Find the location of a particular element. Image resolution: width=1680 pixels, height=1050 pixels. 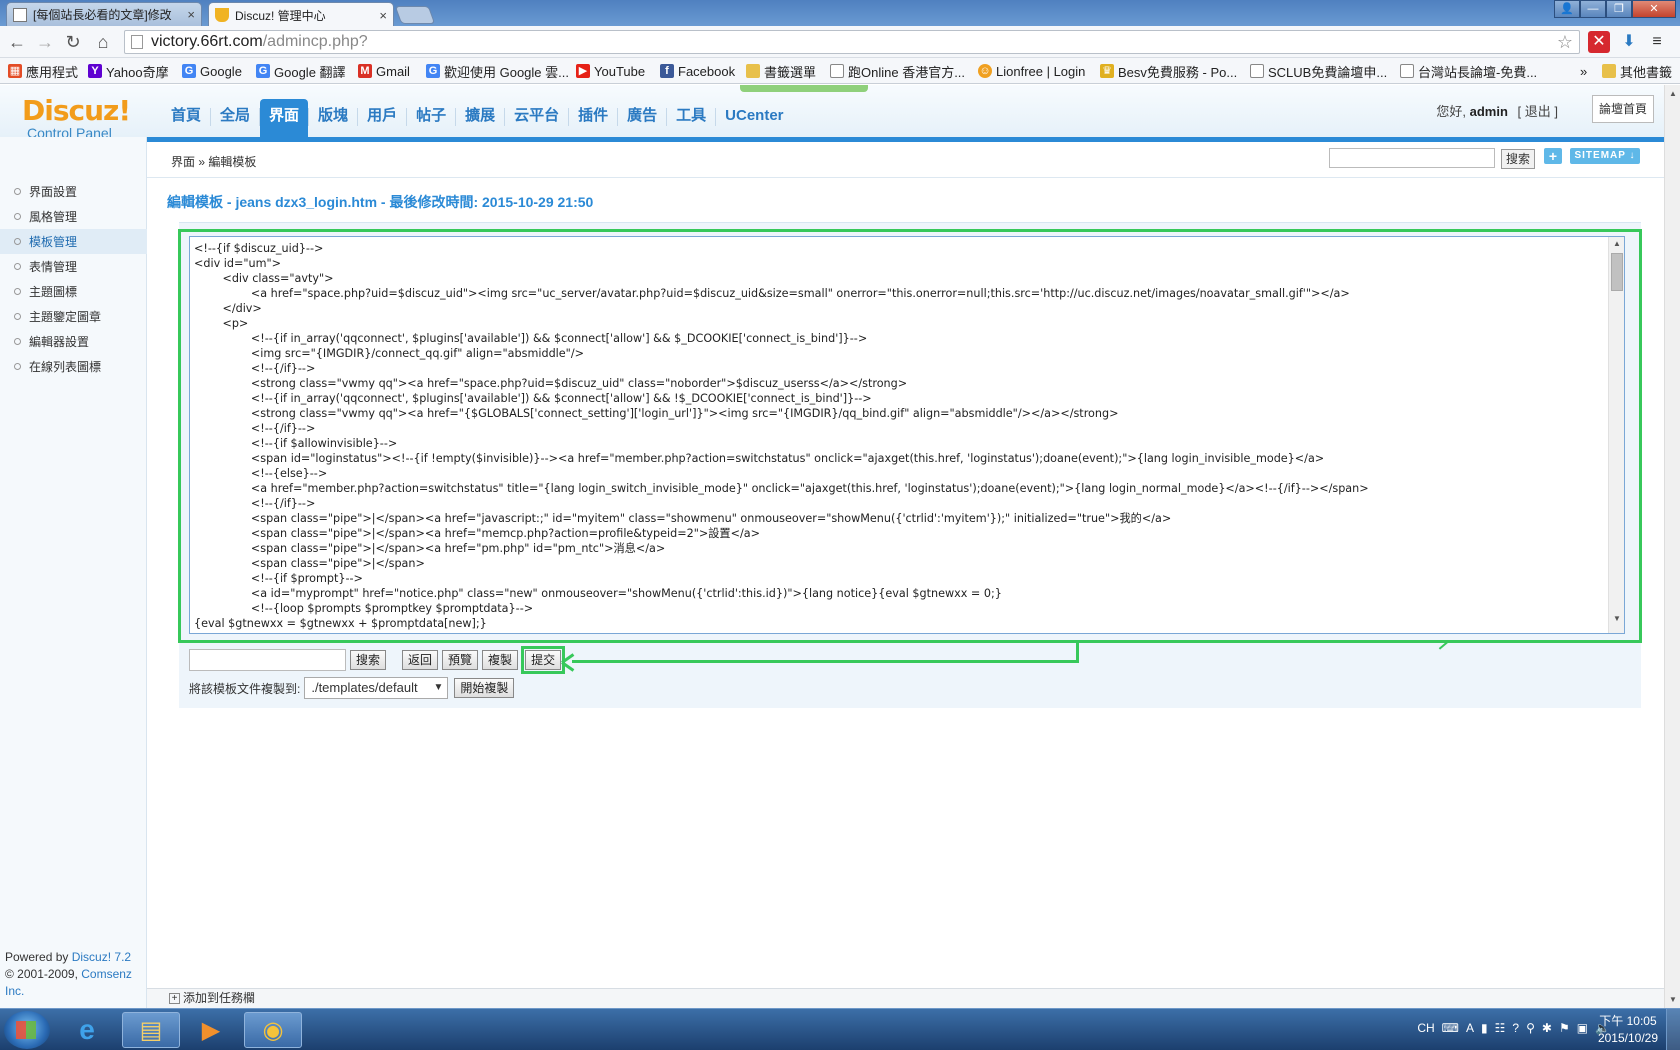

sidebar-item: 編輯器設置 is located at coordinates (73, 341).